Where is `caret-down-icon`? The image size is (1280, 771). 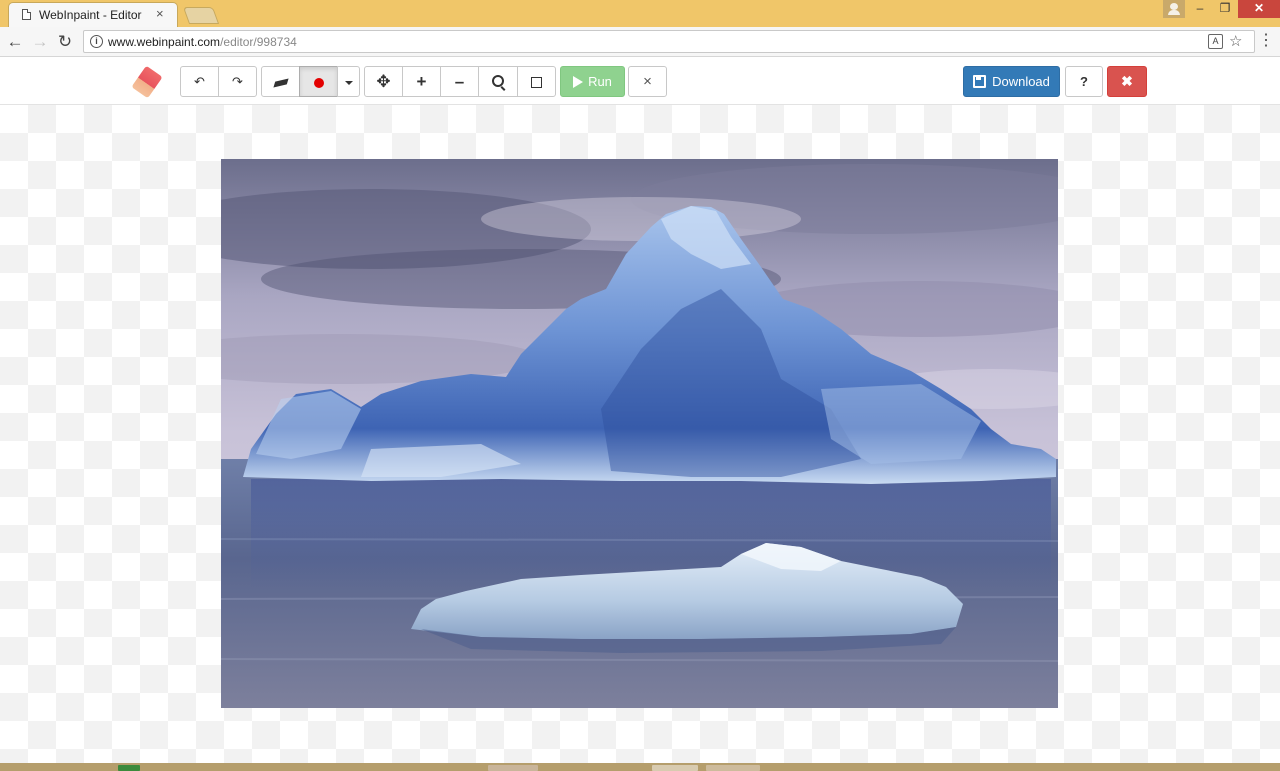 caret-down-icon is located at coordinates (348, 82).